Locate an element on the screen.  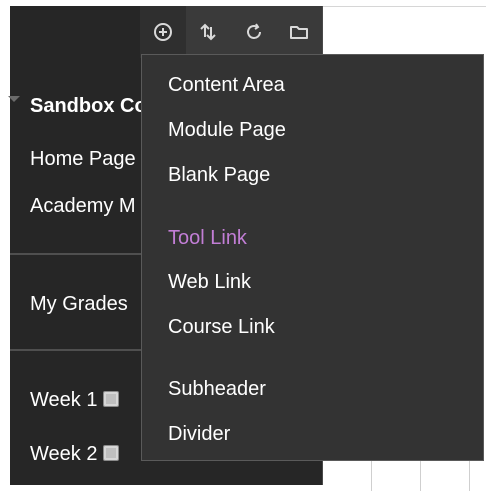
sidebar-item-label: Week 2 is located at coordinates (64, 454).